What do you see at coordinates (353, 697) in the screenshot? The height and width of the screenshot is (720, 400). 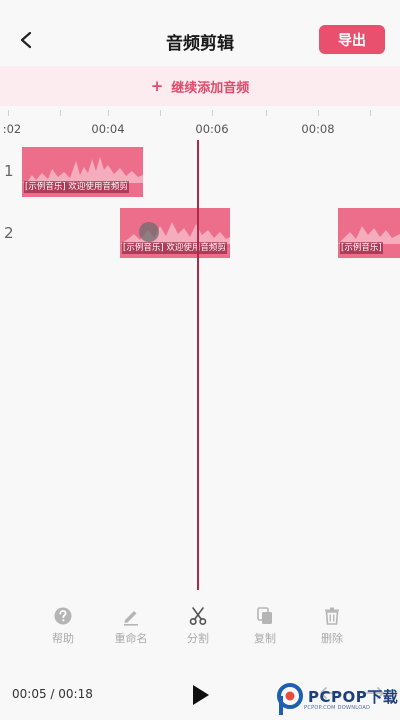 I see `watermark-text: PCPOP下载` at bounding box center [353, 697].